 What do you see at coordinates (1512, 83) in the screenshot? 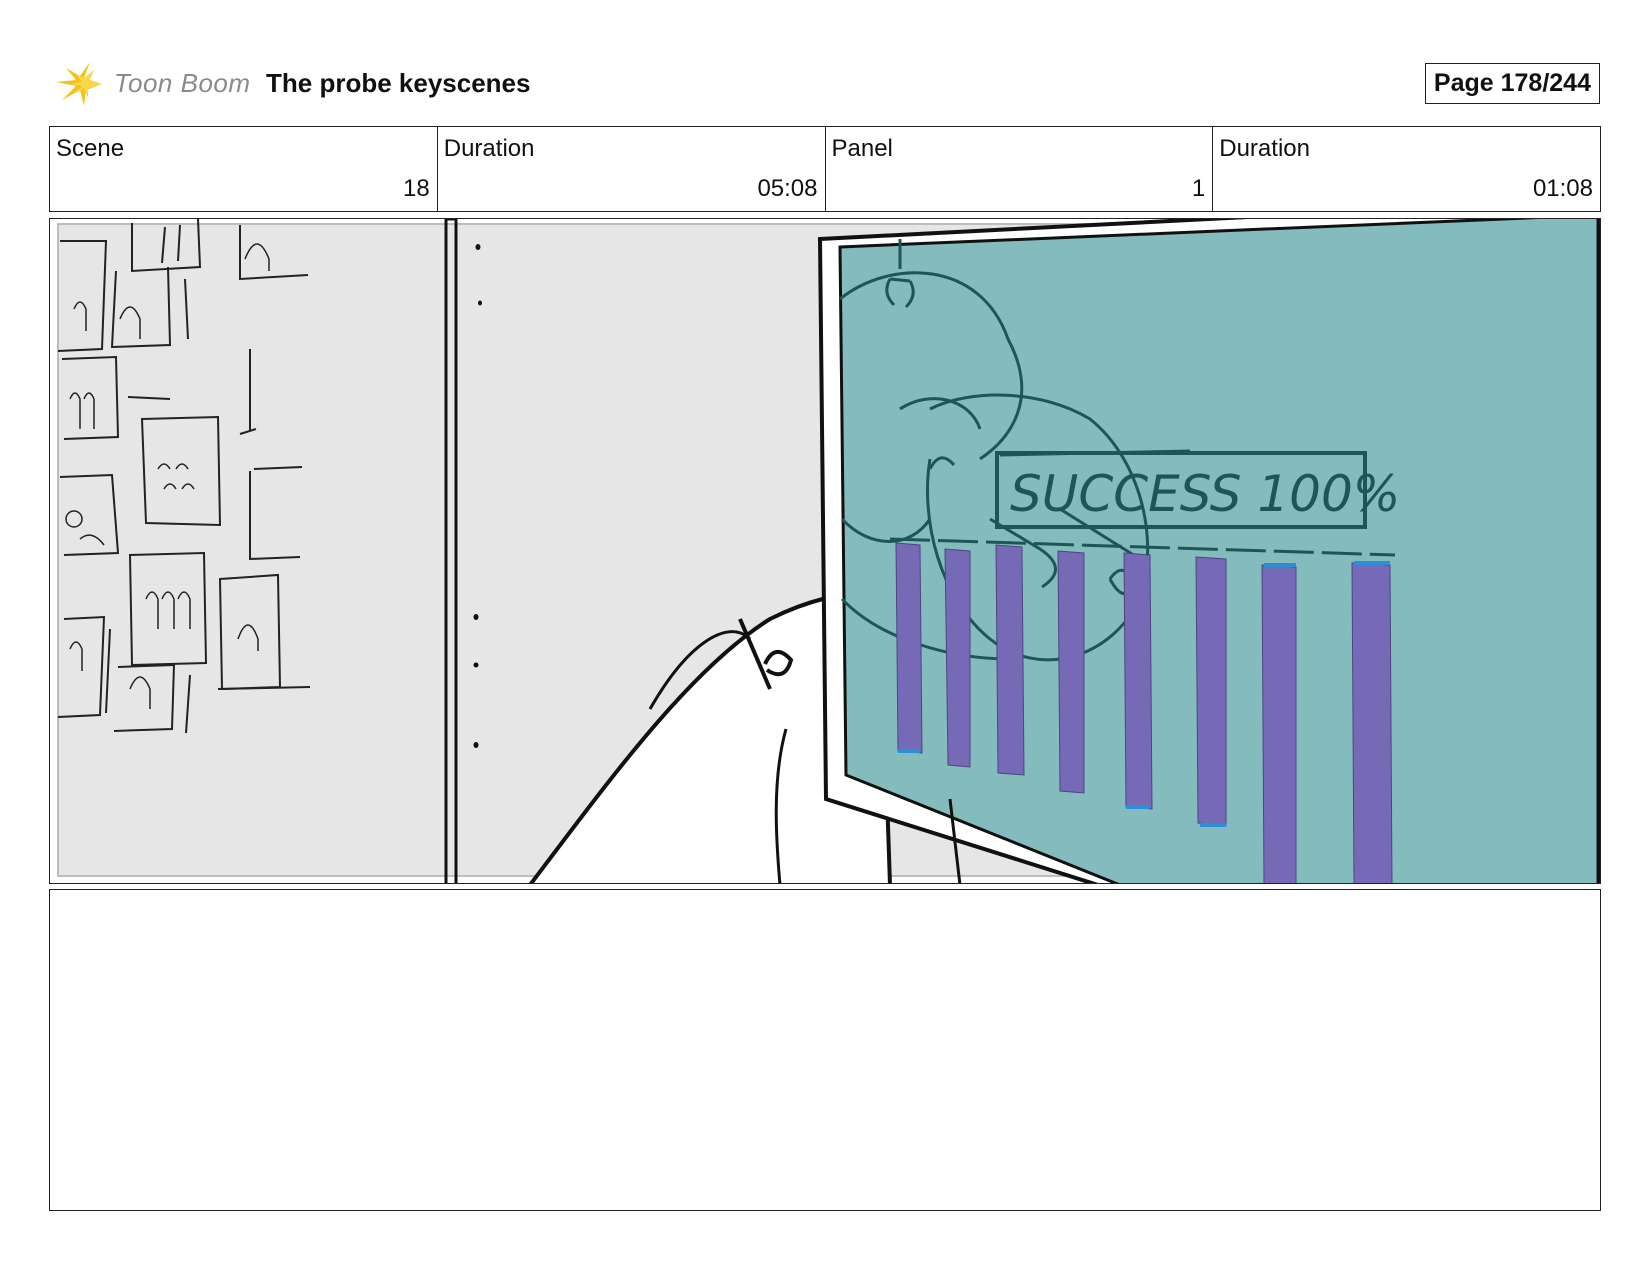
I see `page-indicator: Page 178/244` at bounding box center [1512, 83].